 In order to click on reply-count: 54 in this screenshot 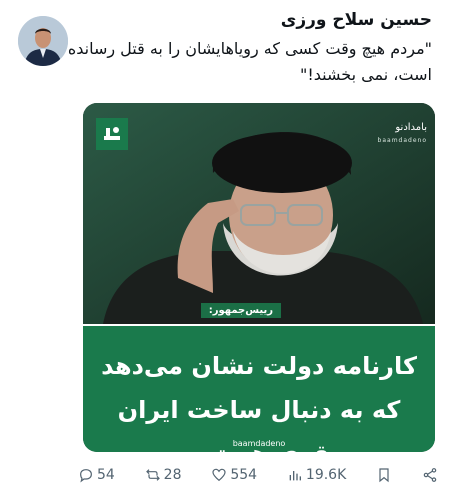, I will do `click(106, 475)`.